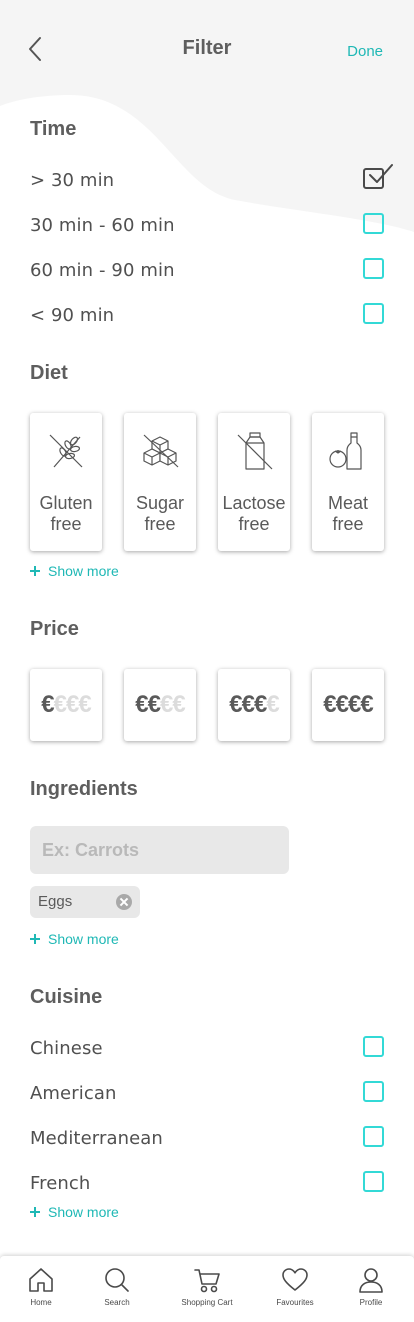 Image resolution: width=414 pixels, height=1322 pixels. What do you see at coordinates (211, 180) in the screenshot?
I see `time-option-row: > 30 min` at bounding box center [211, 180].